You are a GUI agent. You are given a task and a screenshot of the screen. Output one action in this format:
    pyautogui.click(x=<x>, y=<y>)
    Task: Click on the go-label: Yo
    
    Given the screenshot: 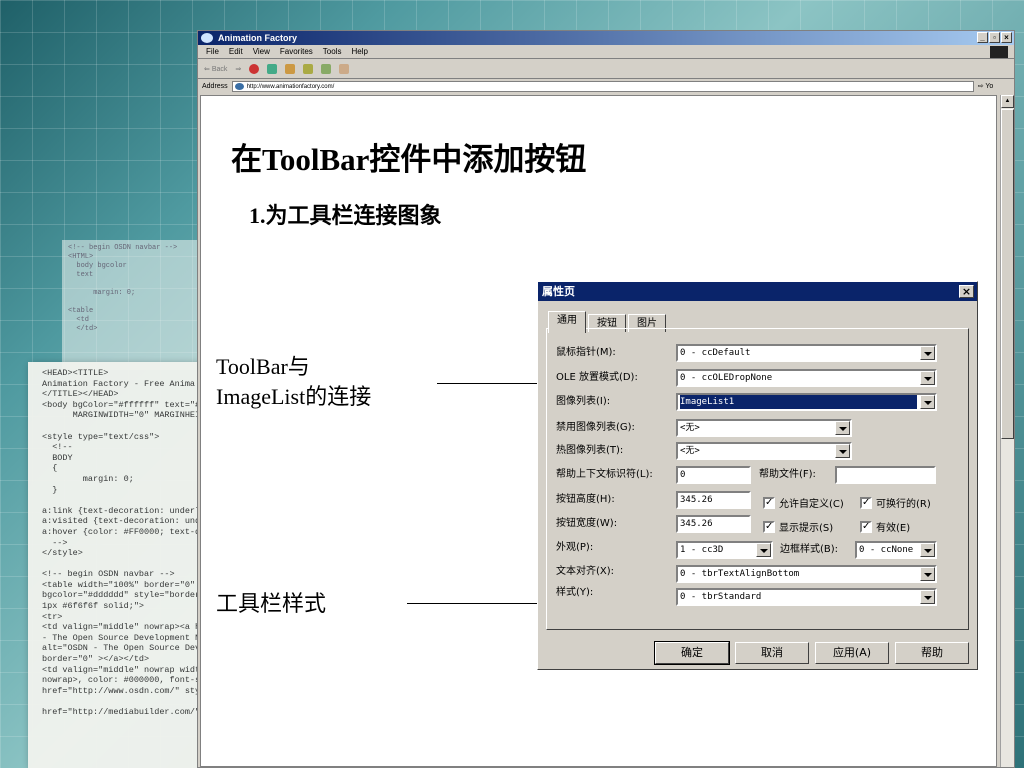 What is the action you would take?
    pyautogui.click(x=989, y=86)
    